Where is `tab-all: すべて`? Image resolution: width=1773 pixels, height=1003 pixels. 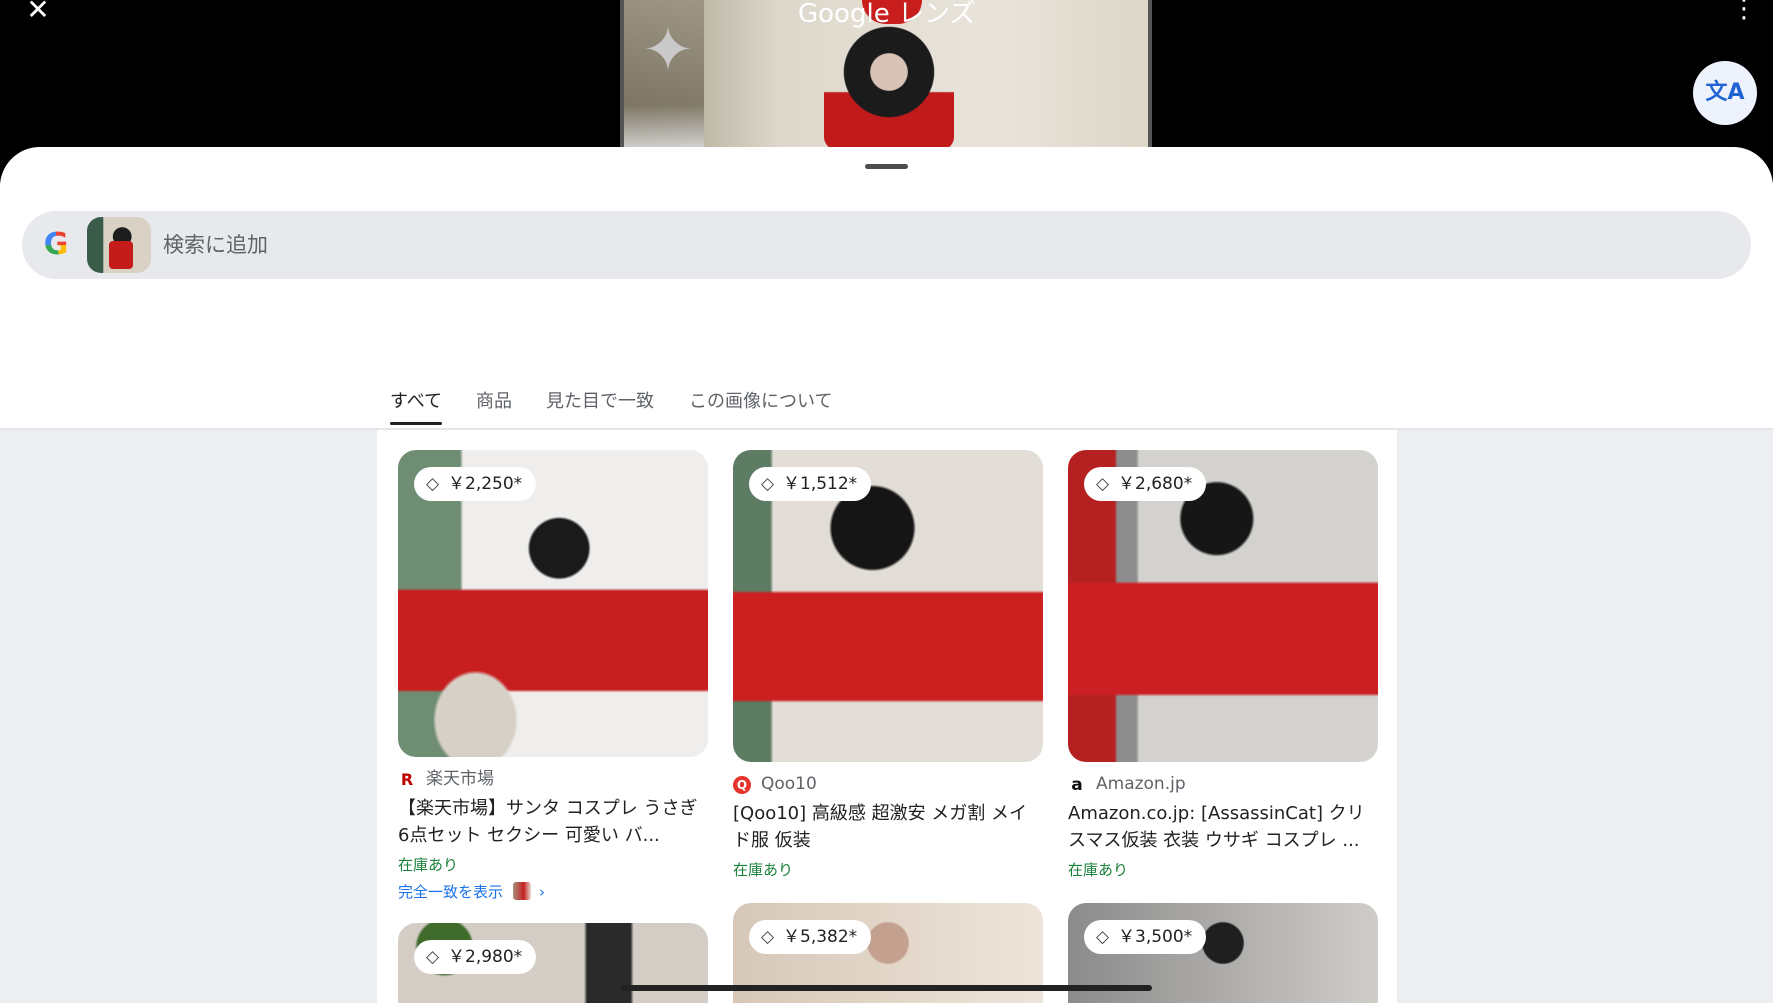
tab-all: すべて is located at coordinates (416, 406).